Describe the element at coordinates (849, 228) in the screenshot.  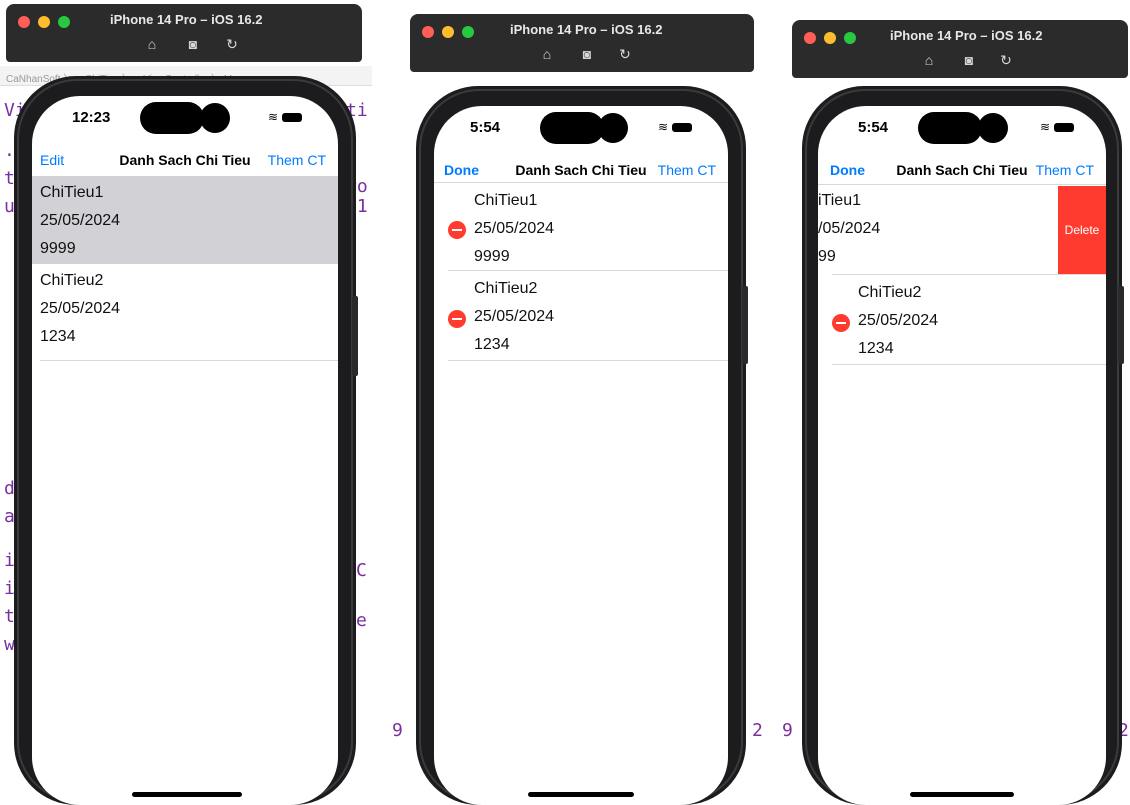
I see `row-date: /05/2024` at that location.